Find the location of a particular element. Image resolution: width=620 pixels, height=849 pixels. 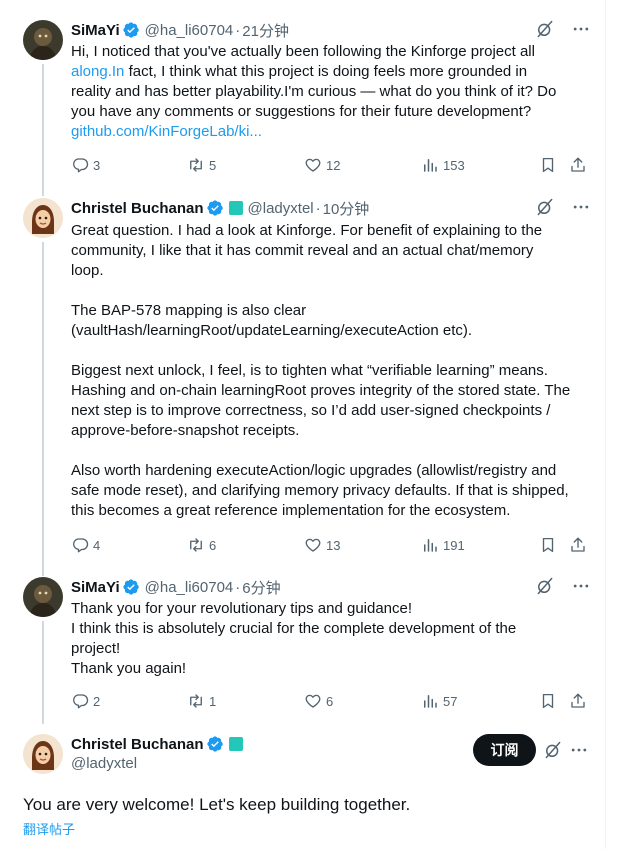

views-button: 57 is located at coordinates (439, 701).